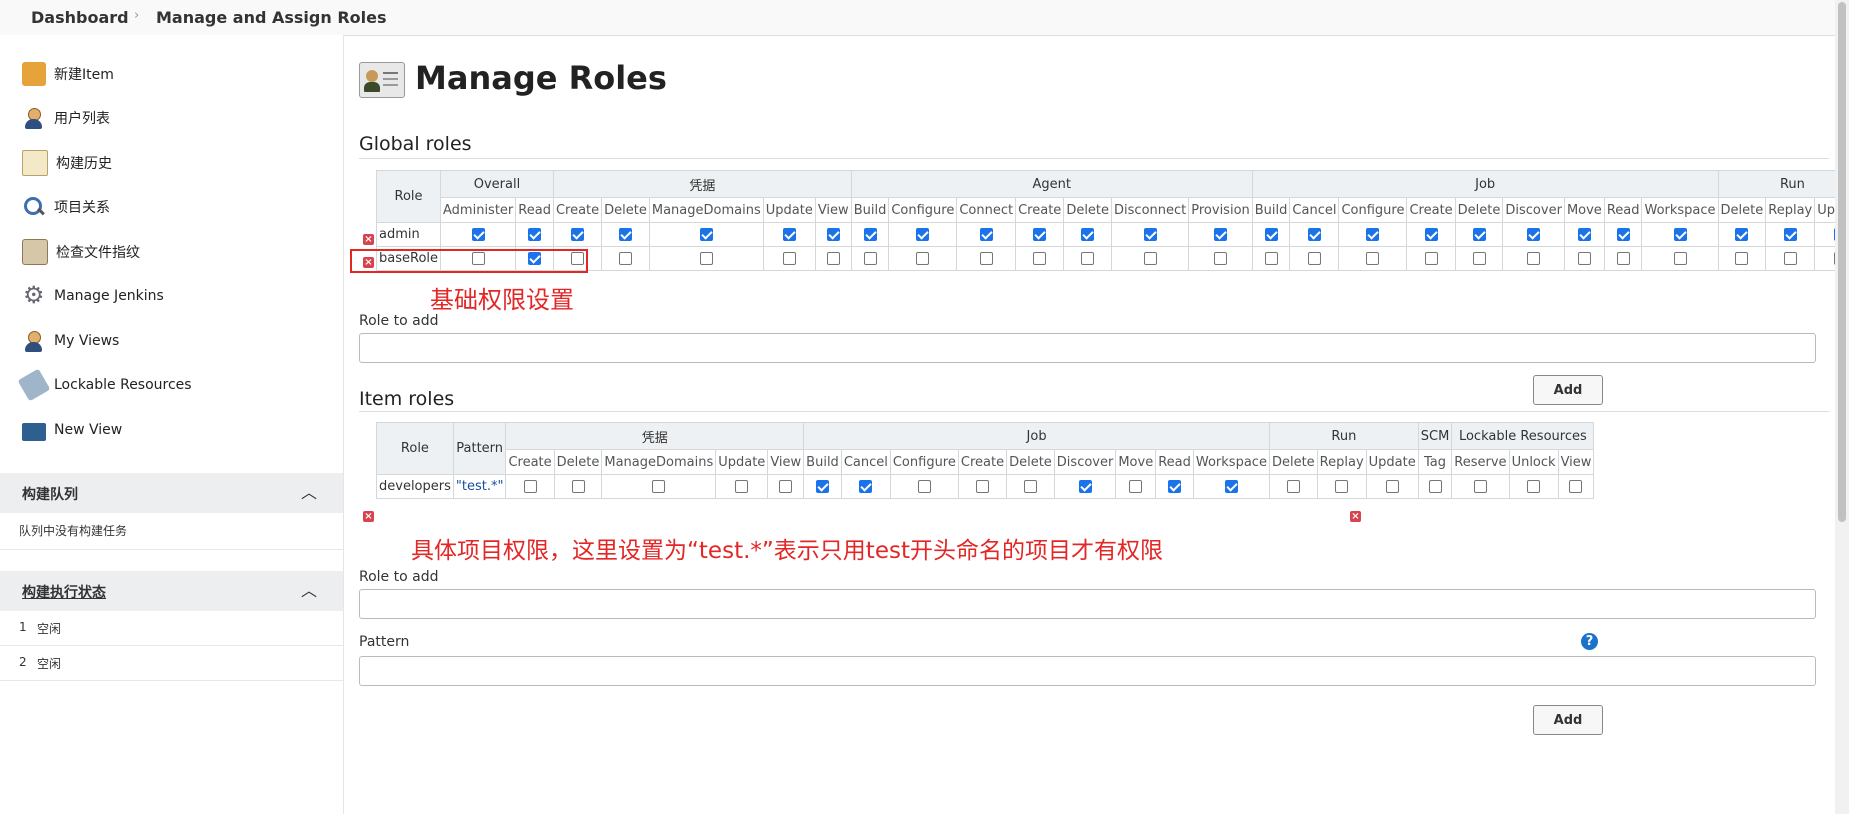 Image resolution: width=1849 pixels, height=814 pixels. I want to click on sidebar-item-manage-jenkins: Manage Jenkins, so click(93, 295).